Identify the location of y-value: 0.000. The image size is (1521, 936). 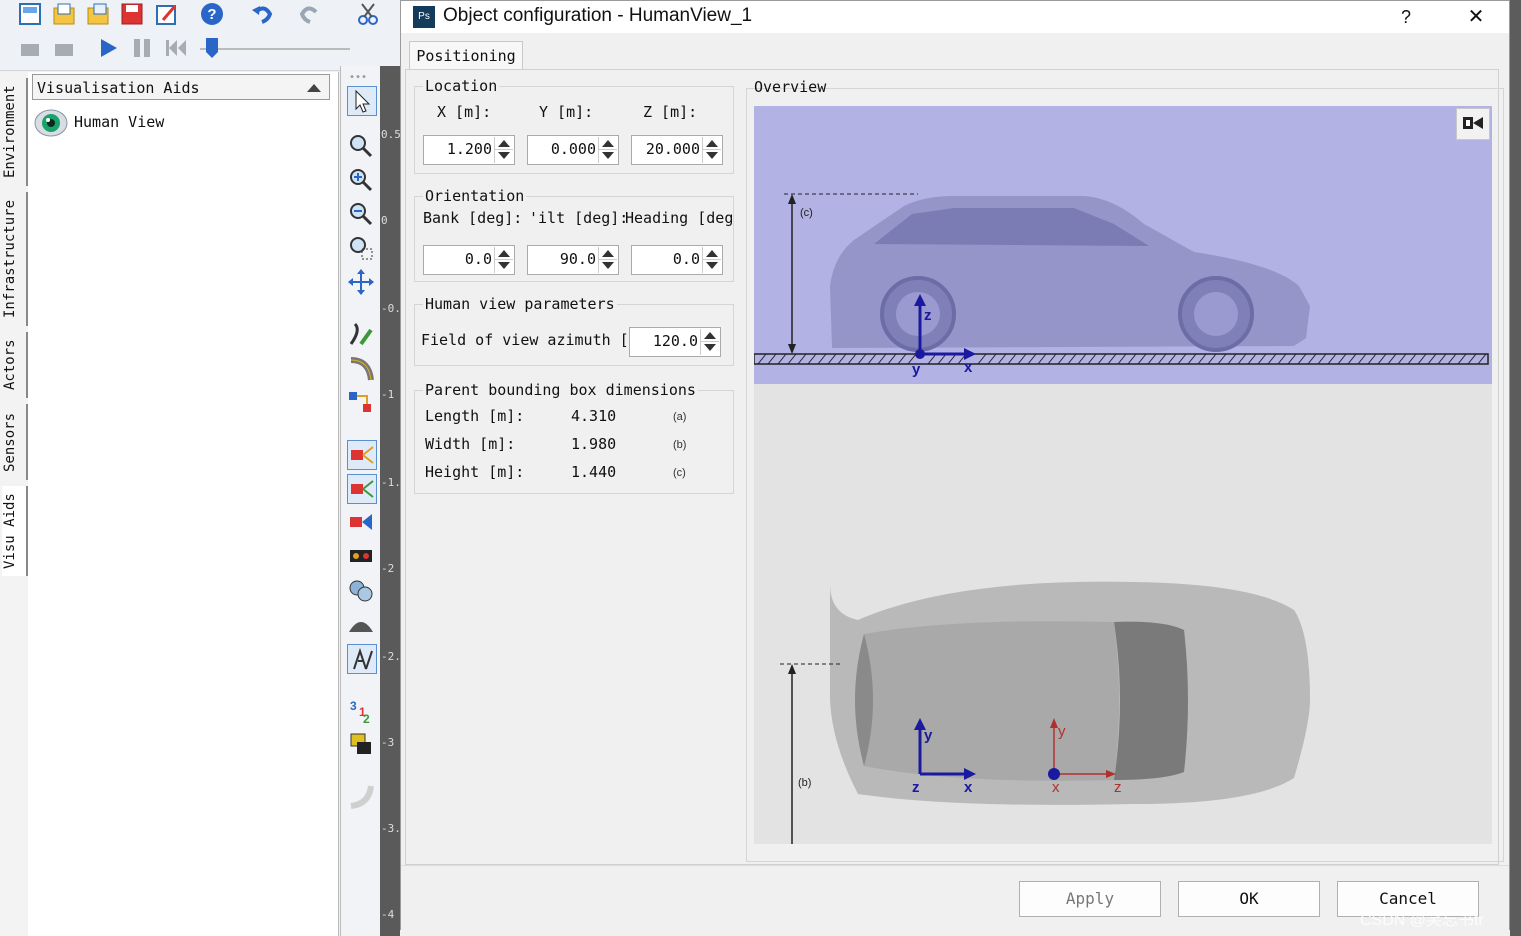
(573, 149).